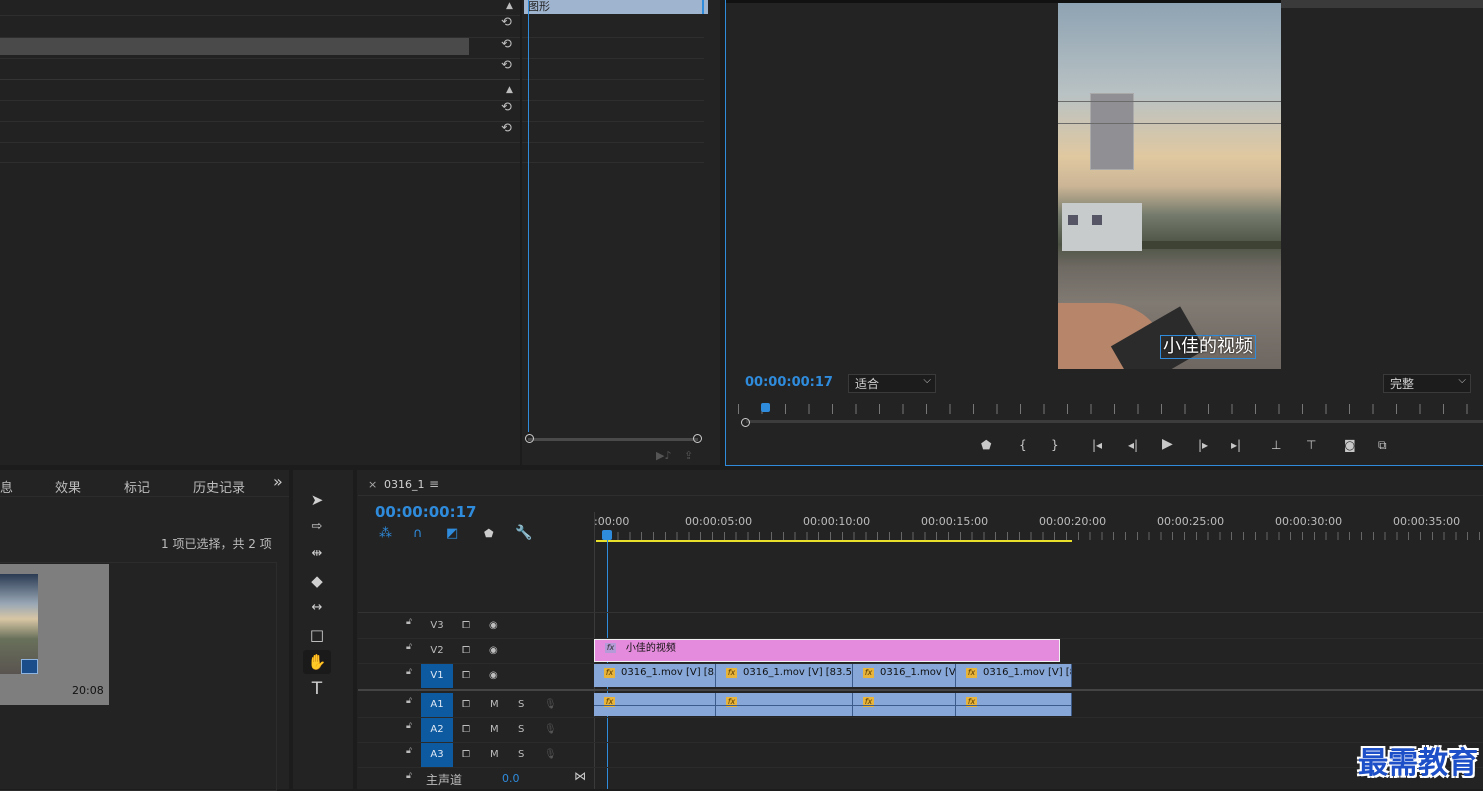 The width and height of the screenshot is (1483, 791). What do you see at coordinates (1110, 409) in the screenshot?
I see `monitor-ruler` at bounding box center [1110, 409].